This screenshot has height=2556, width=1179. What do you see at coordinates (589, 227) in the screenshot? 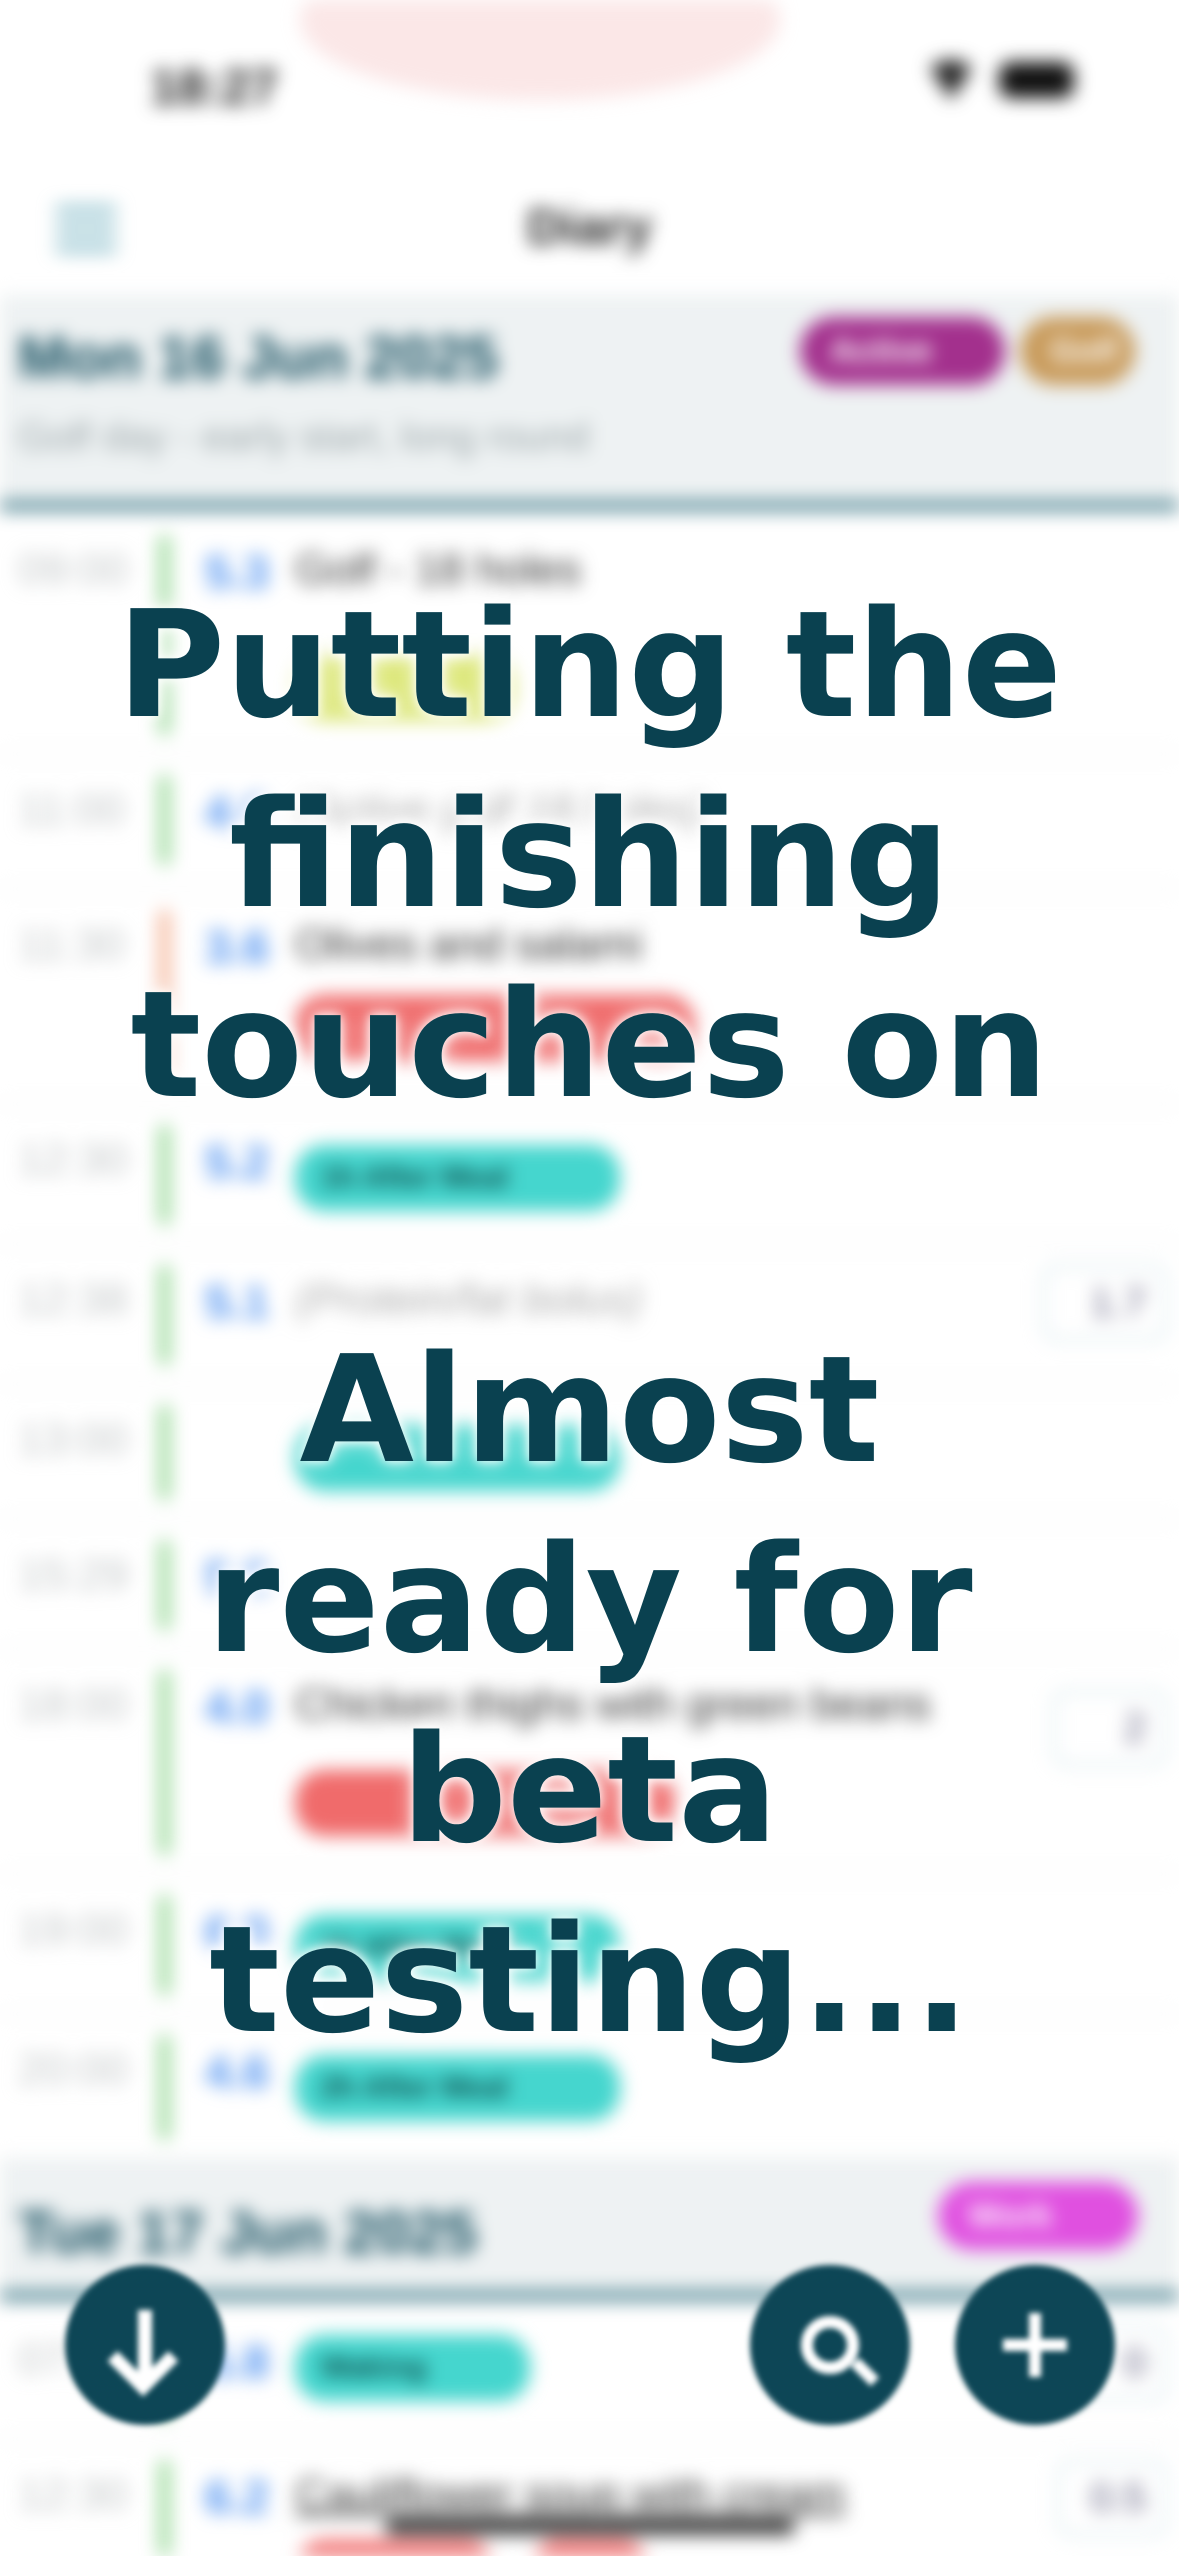
I see `page-title: Diary` at bounding box center [589, 227].